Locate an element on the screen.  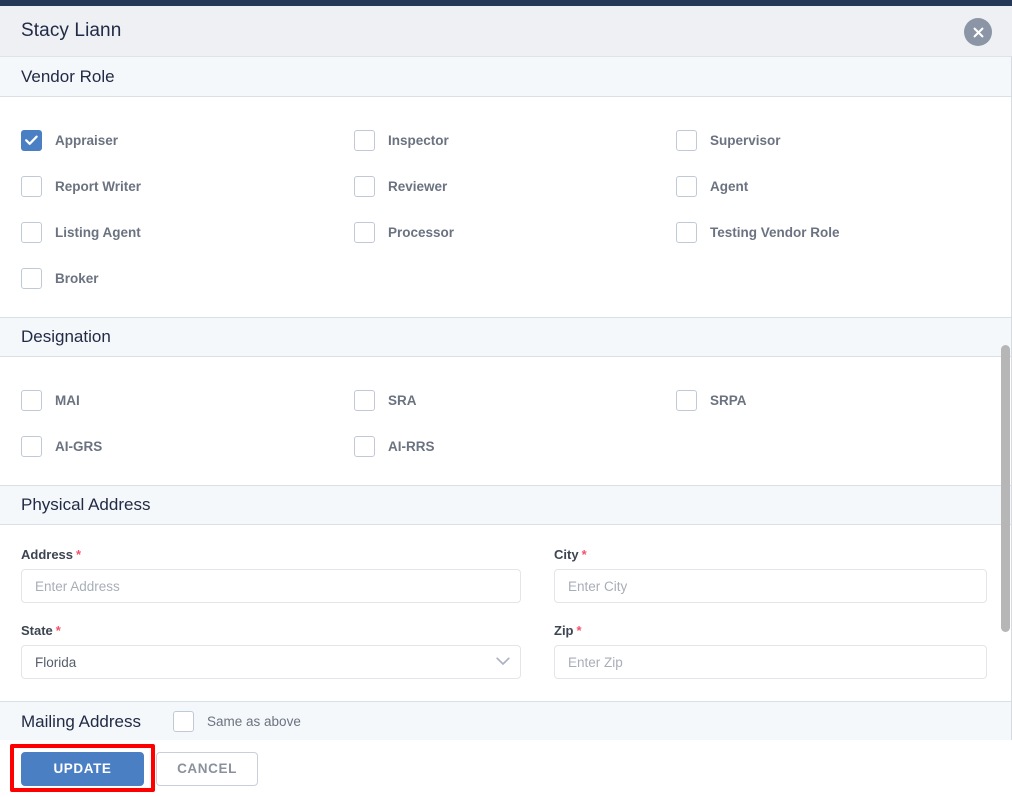
checkbox-agent is located at coordinates (686, 186).